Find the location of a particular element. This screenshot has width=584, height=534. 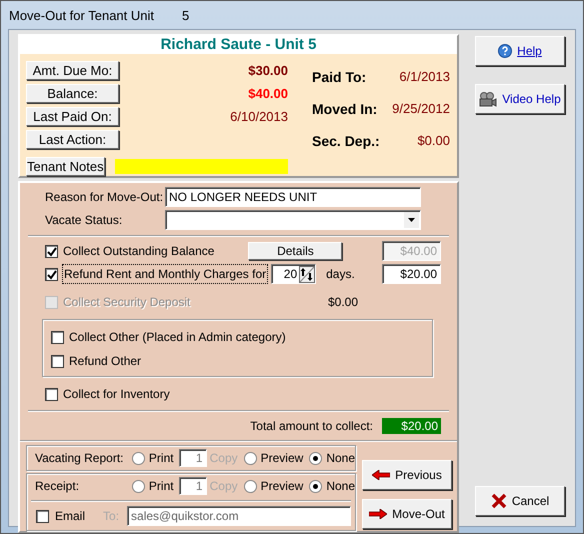

close-icon is located at coordinates (498, 501).